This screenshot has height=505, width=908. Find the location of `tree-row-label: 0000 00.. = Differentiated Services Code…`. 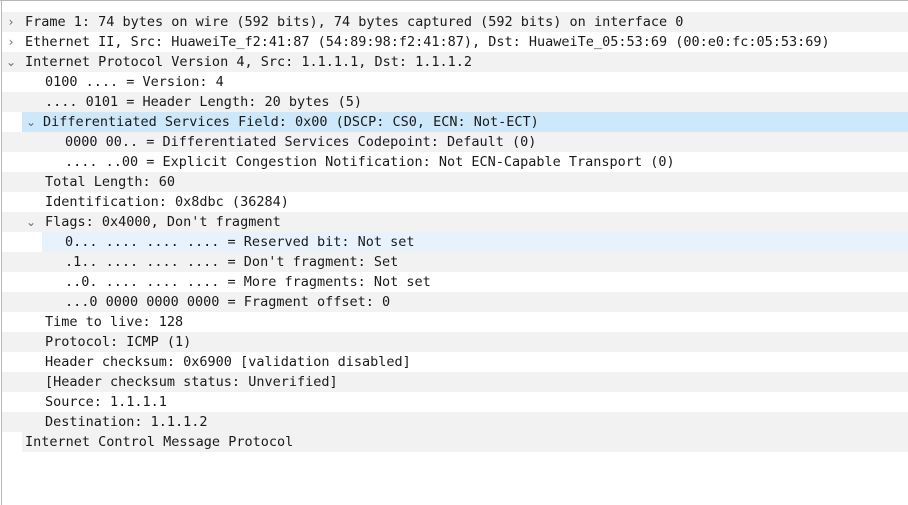

tree-row-label: 0000 00.. = Differentiated Services Code… is located at coordinates (301, 142).